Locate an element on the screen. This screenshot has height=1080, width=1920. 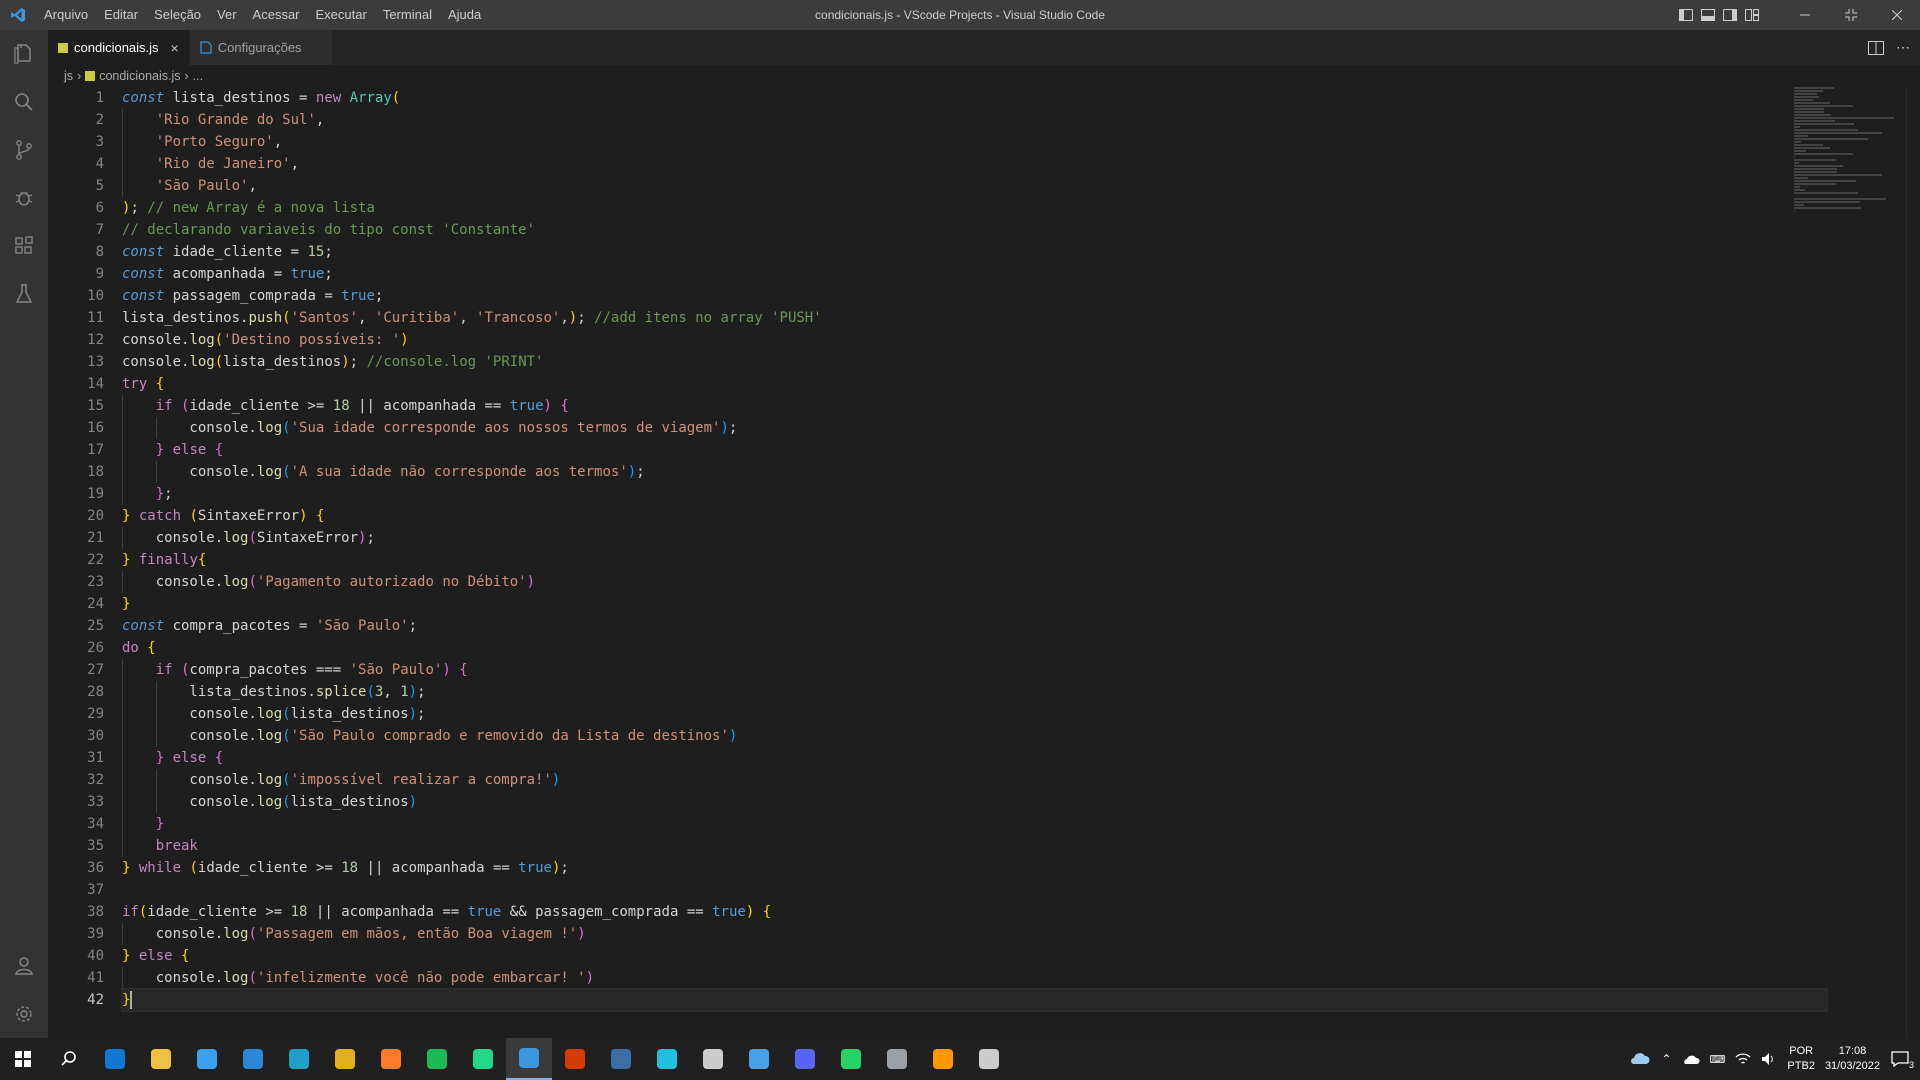
code-line: lista_destinos.splice(3, 1); is located at coordinates (974, 692).